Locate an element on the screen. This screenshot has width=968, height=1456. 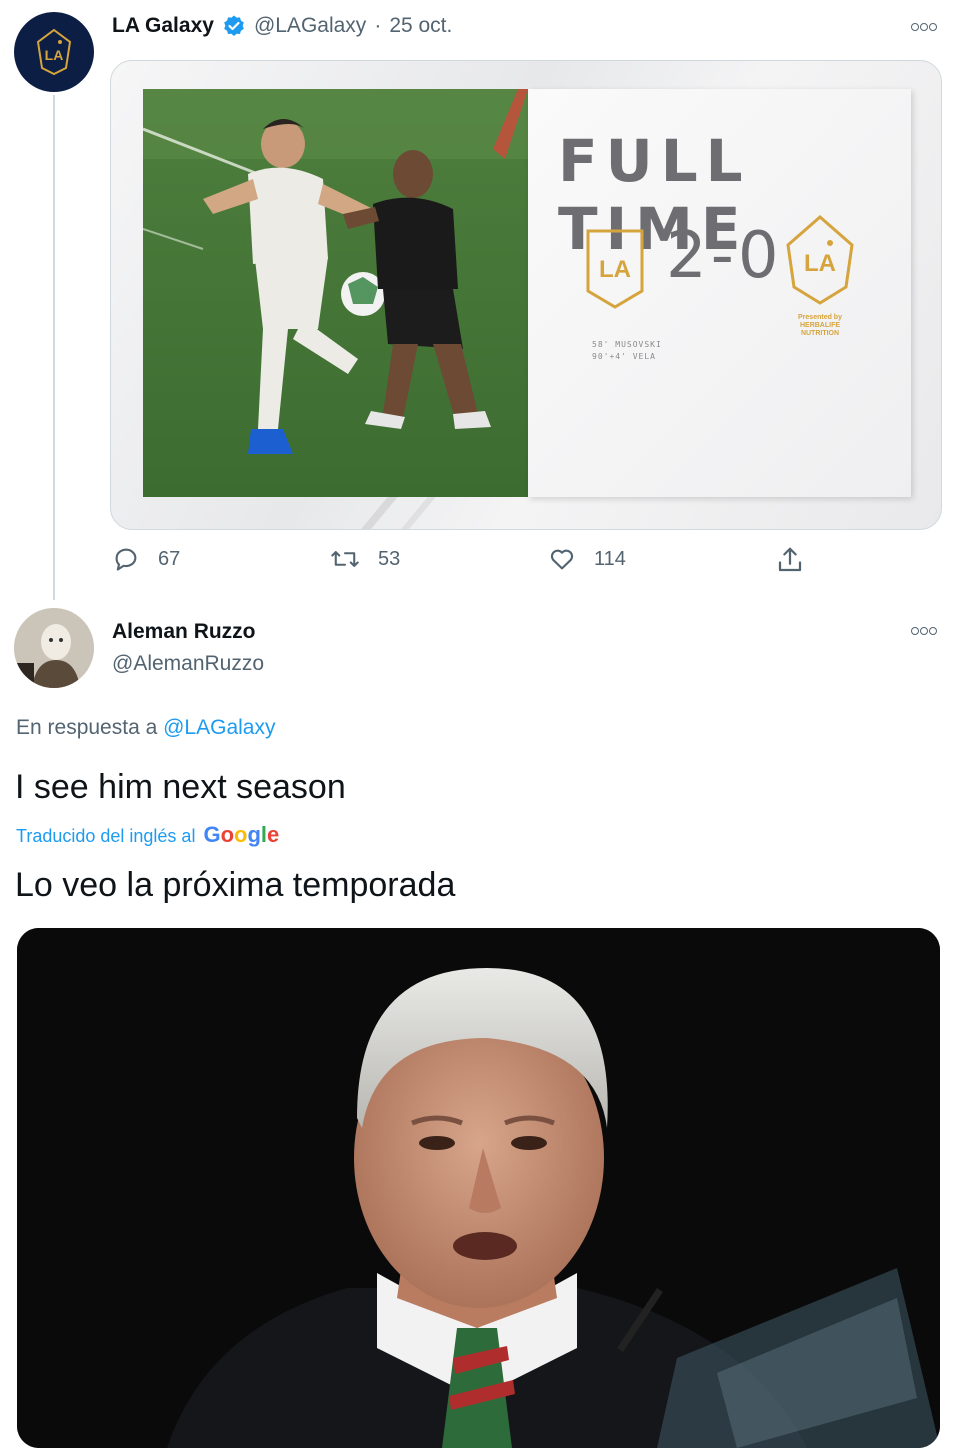
aleman-ruzzo-avatar is located at coordinates (54, 648).